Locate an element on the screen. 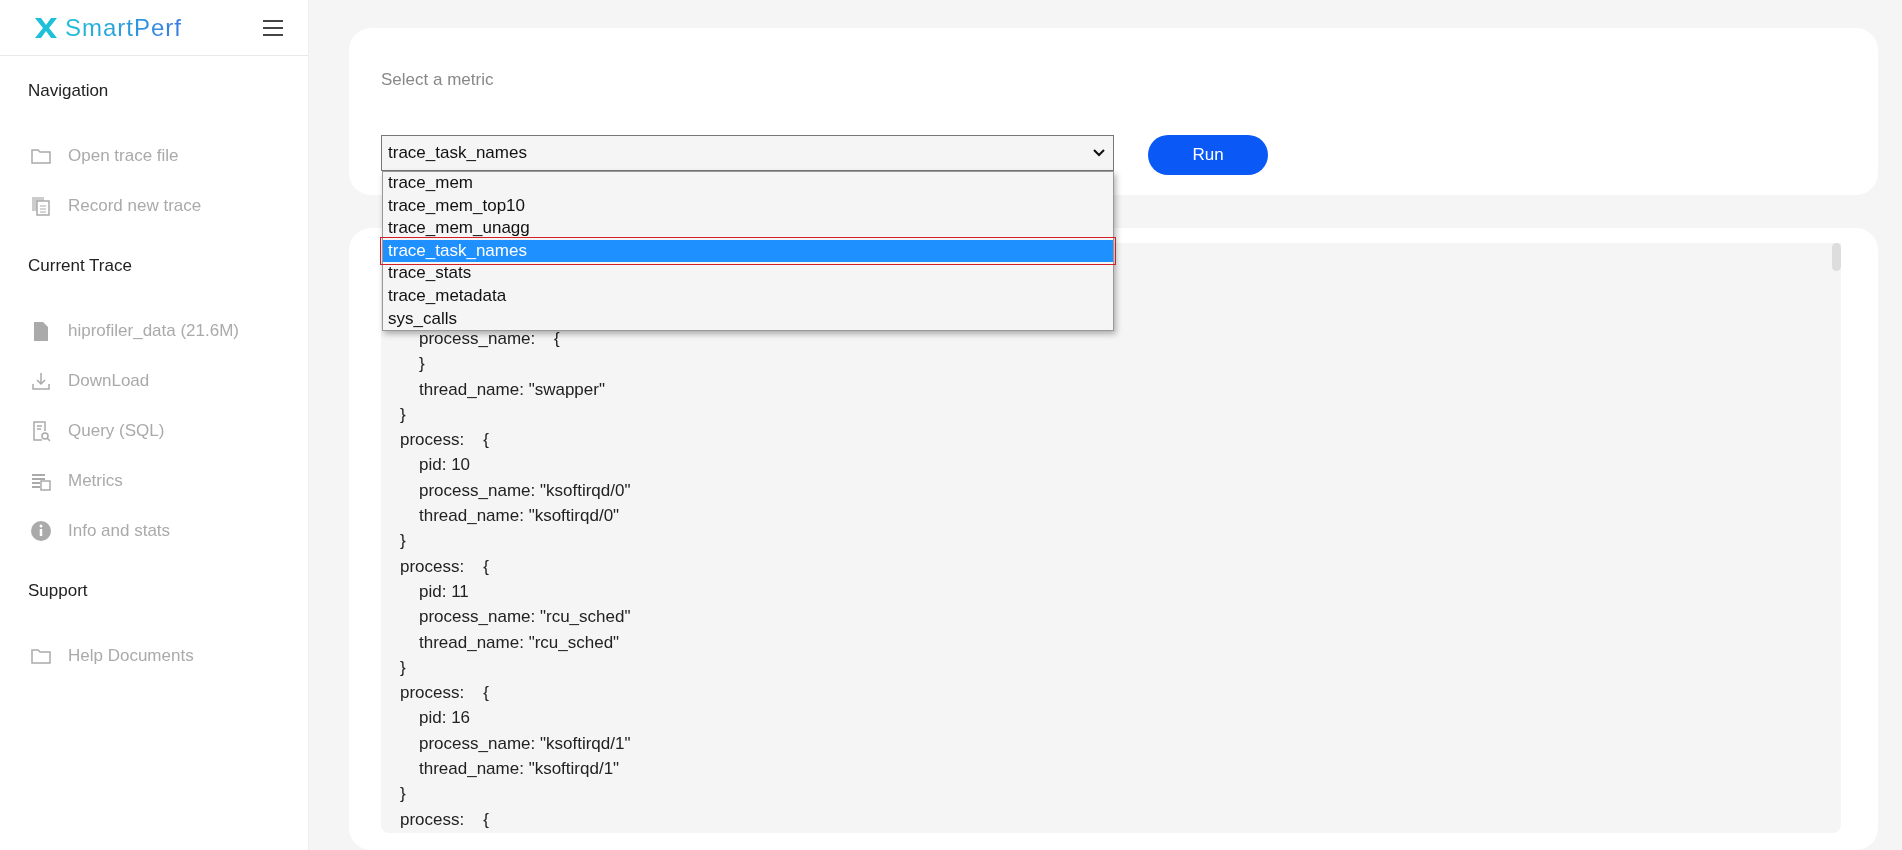  section-title: Navigation is located at coordinates (68, 91).